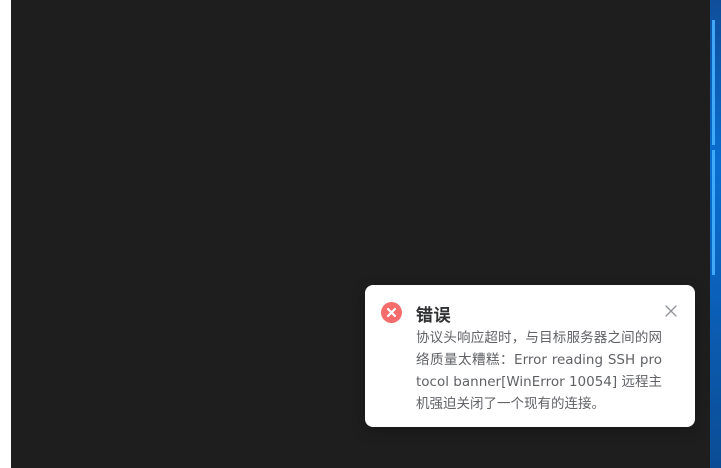 The image size is (721, 468). I want to click on close-icon, so click(671, 311).